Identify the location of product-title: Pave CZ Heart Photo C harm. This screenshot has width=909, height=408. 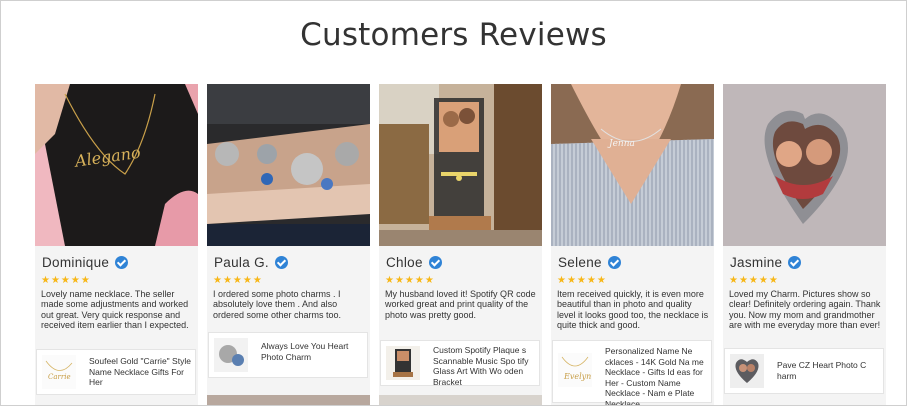
(822, 370).